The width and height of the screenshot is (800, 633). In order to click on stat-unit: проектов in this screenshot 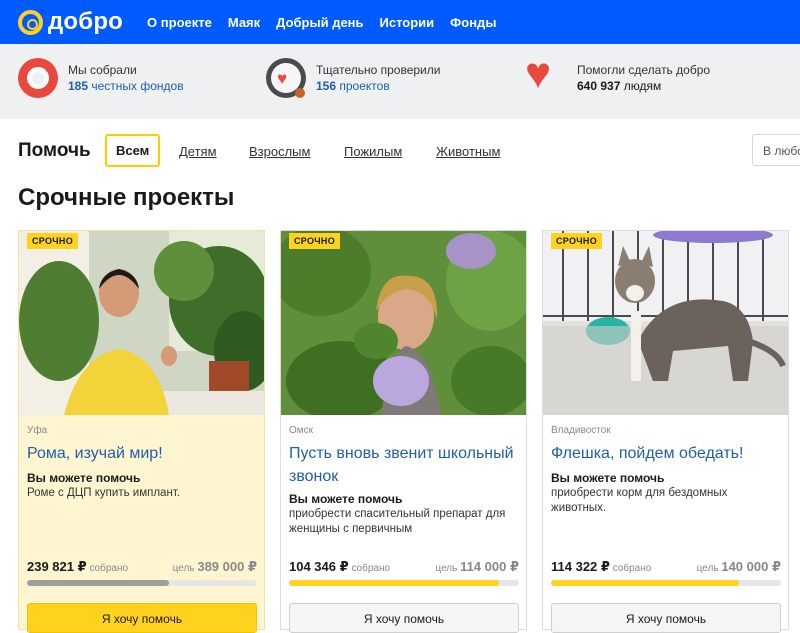, I will do `click(364, 86)`.